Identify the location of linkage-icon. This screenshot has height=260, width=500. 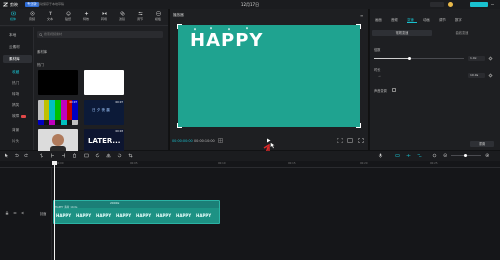
(419, 155).